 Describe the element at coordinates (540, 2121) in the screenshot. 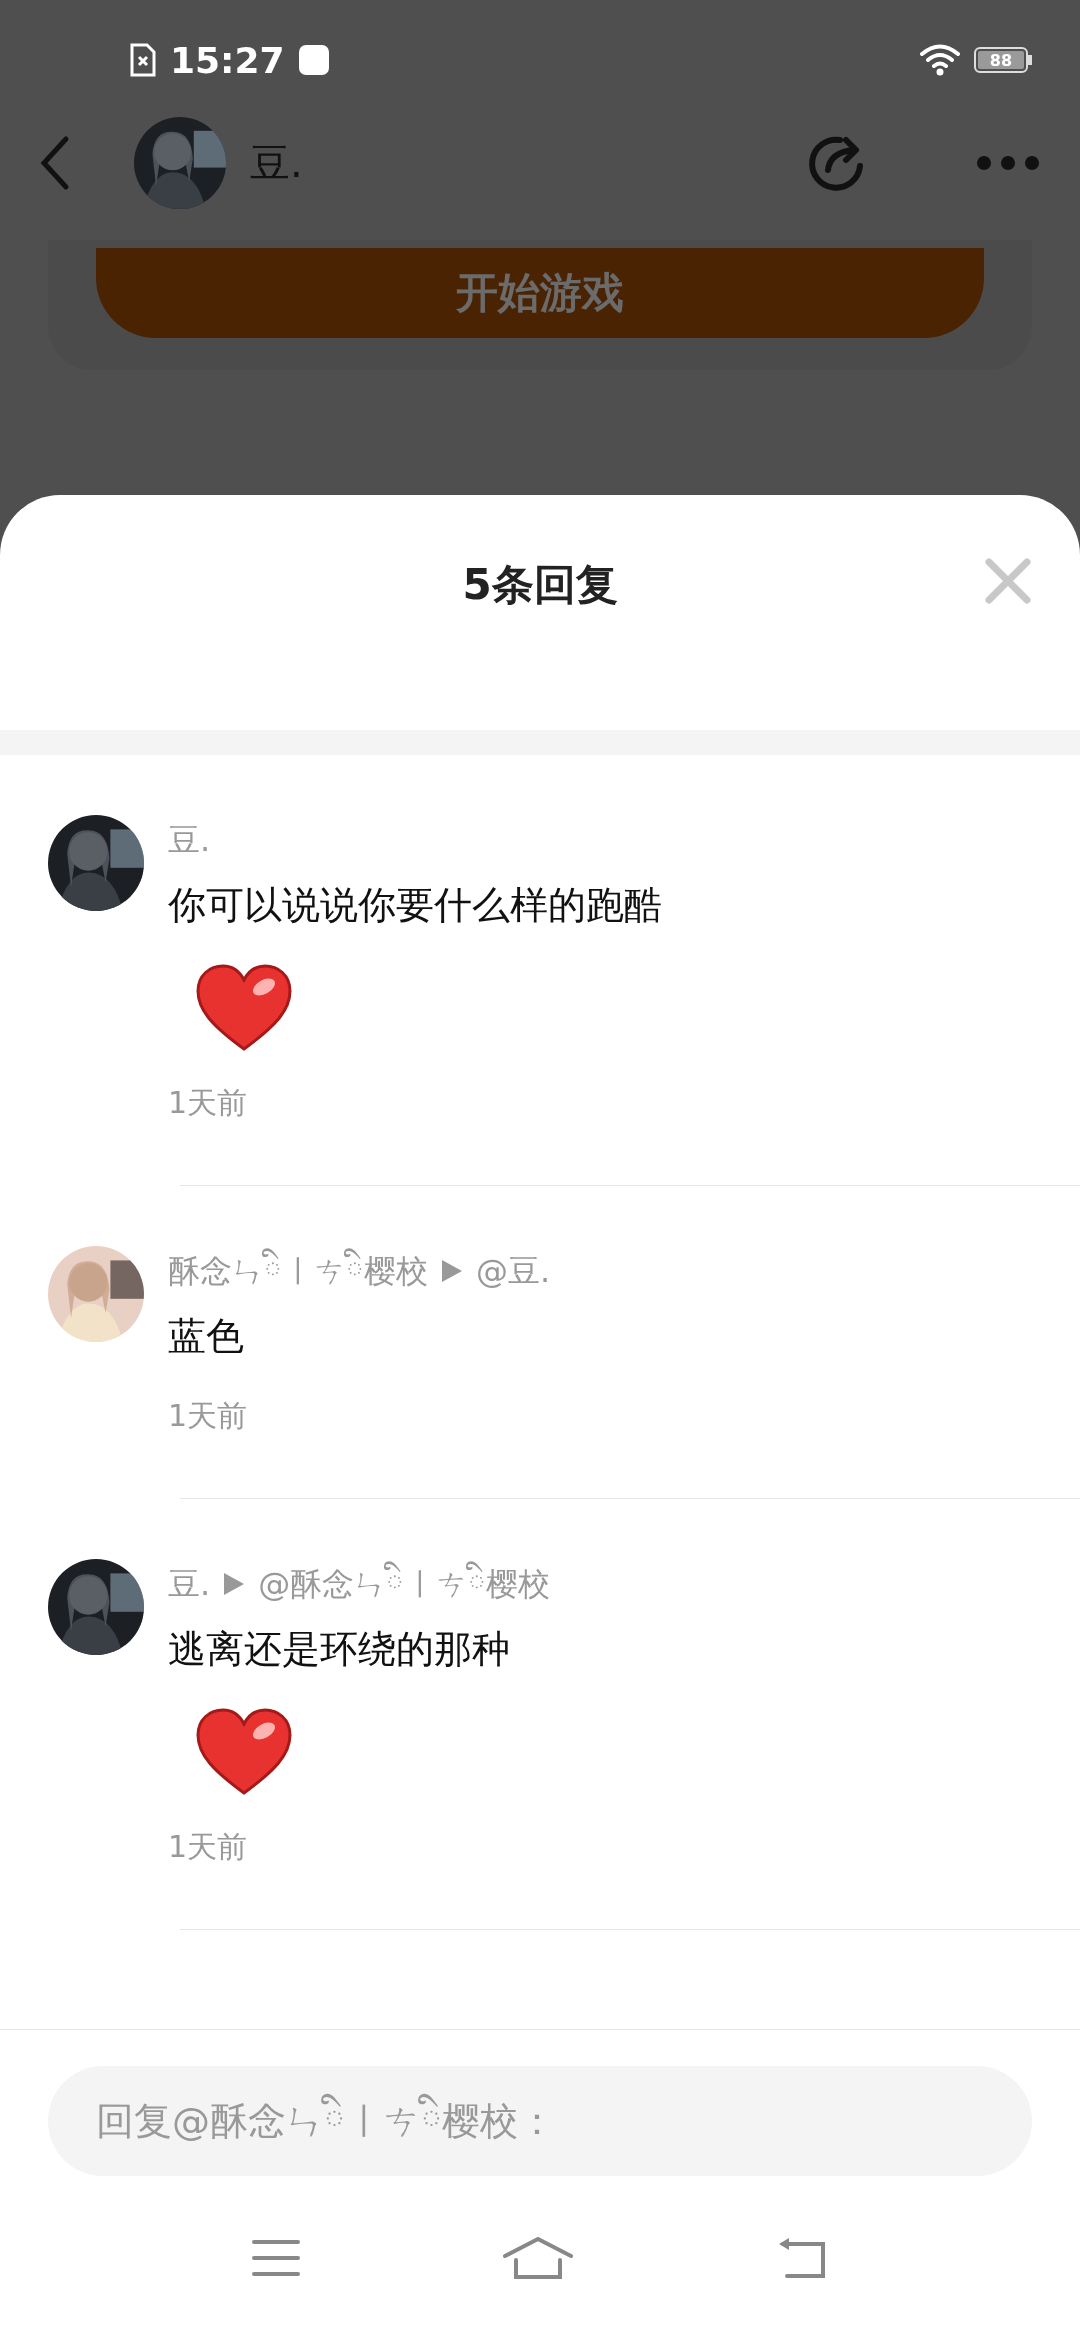

I see `reply-field: 回复@酥念ㄣིㅣㄘི樱校：` at that location.